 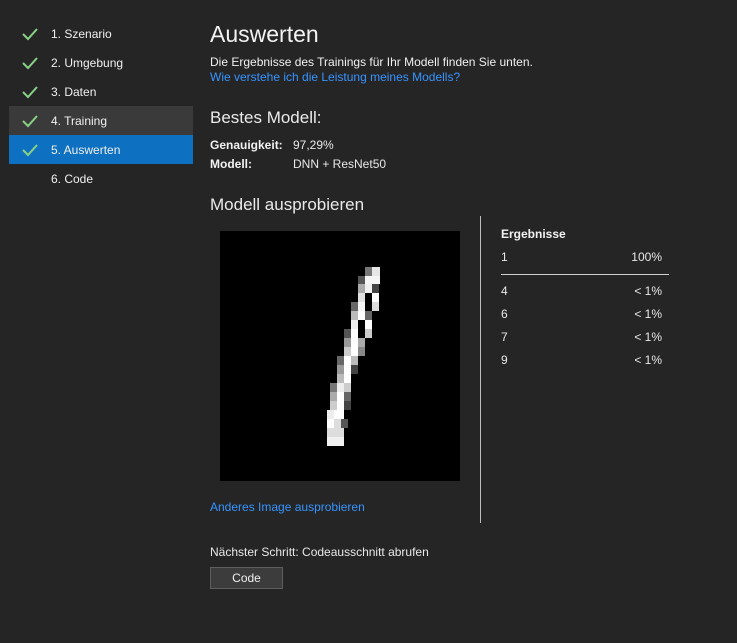 I want to click on sidebar-item-label: 5. Auswerten, so click(x=86, y=149).